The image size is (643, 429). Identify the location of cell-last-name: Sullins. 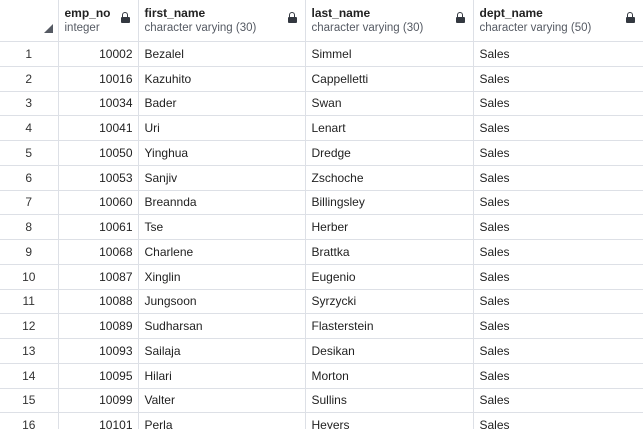
(389, 401).